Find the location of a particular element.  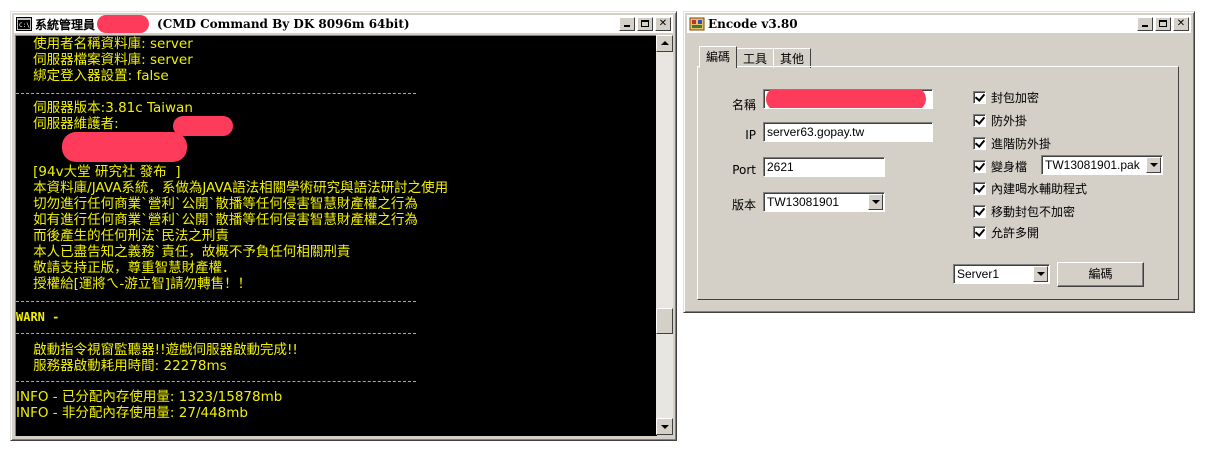

console-line: 伺服器檔案資料庫: server is located at coordinates (104, 60).